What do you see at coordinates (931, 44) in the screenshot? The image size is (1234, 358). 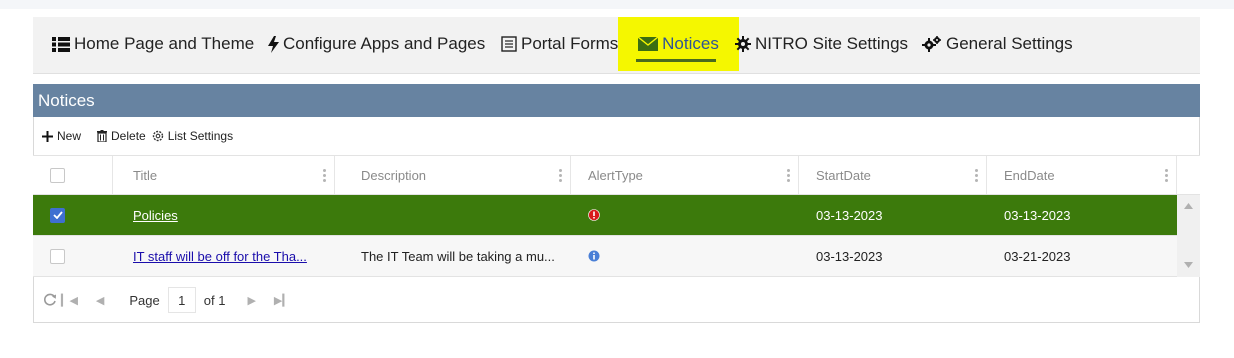 I see `gears-icon` at bounding box center [931, 44].